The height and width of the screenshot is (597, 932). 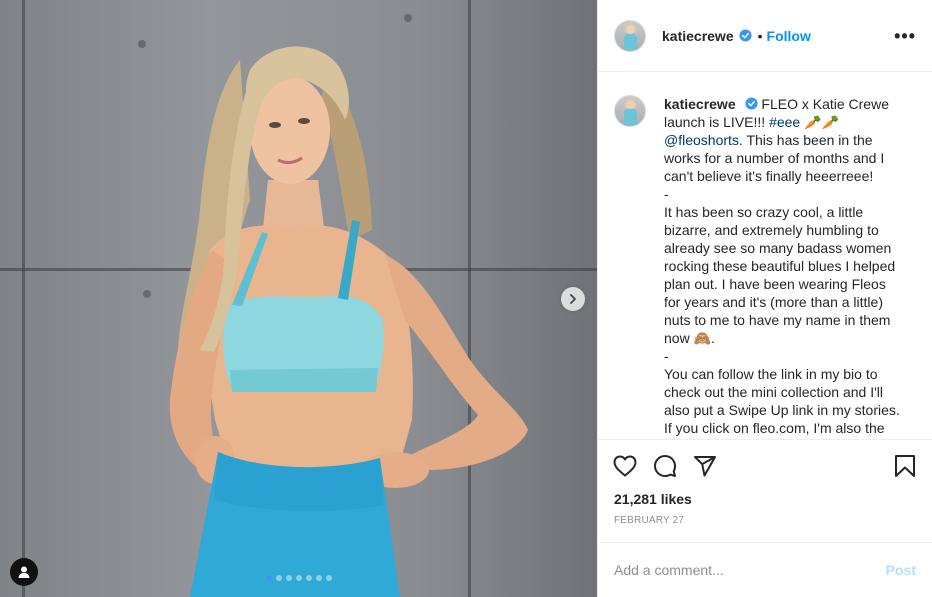 What do you see at coordinates (789, 36) in the screenshot?
I see `follow-button: Follow` at bounding box center [789, 36].